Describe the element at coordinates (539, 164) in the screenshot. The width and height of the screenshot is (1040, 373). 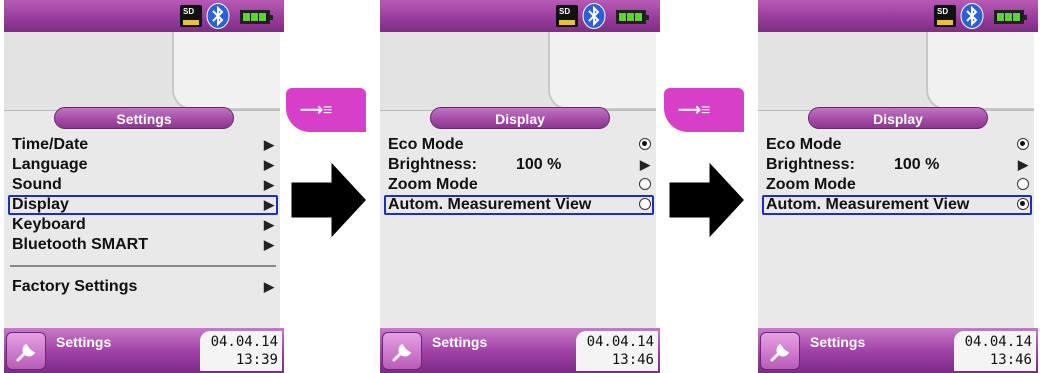
I see `brightness-value: 100 %` at that location.